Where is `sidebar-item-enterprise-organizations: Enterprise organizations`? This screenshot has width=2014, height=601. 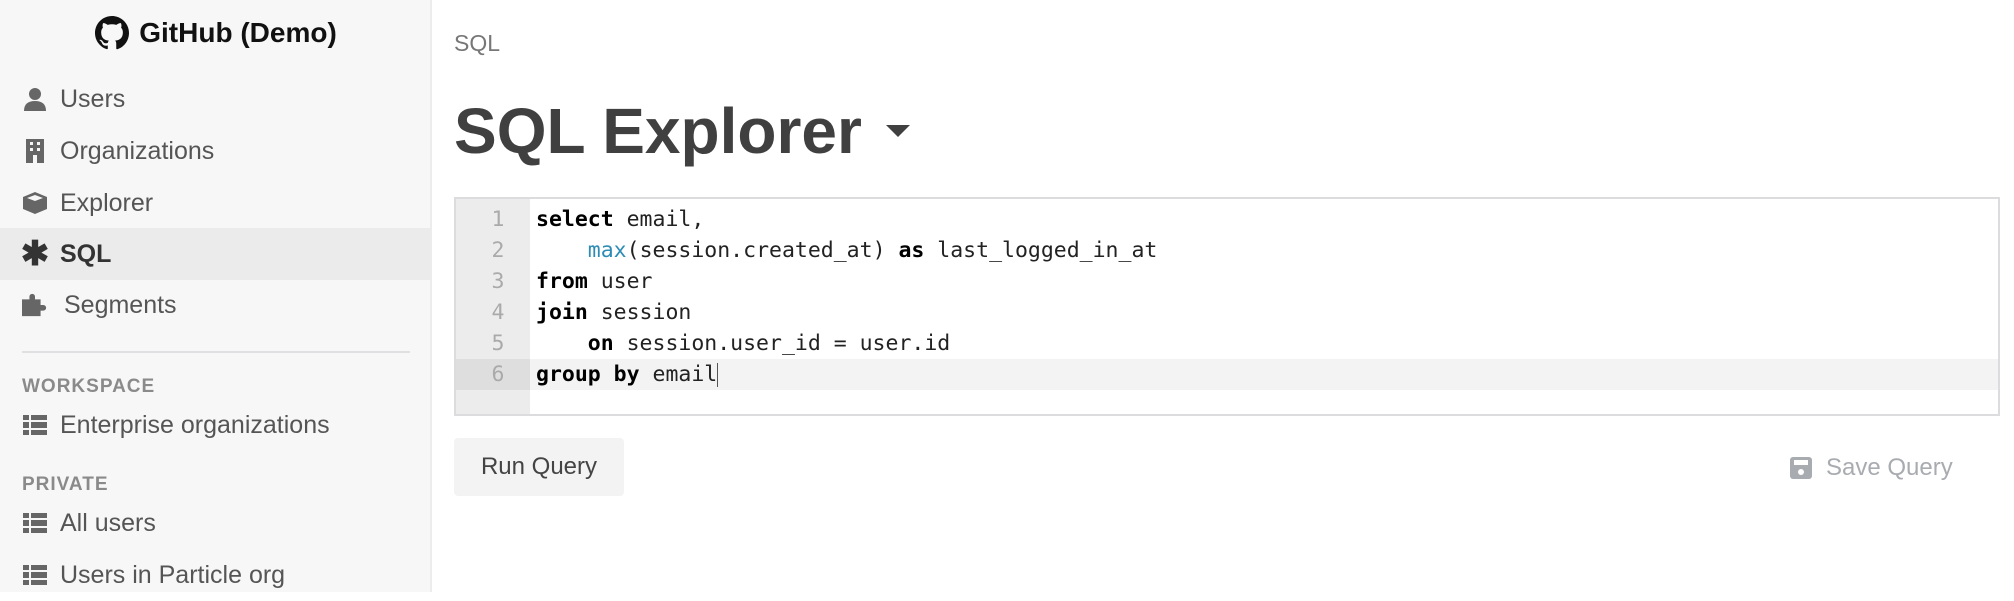 sidebar-item-enterprise-organizations: Enterprise organizations is located at coordinates (215, 425).